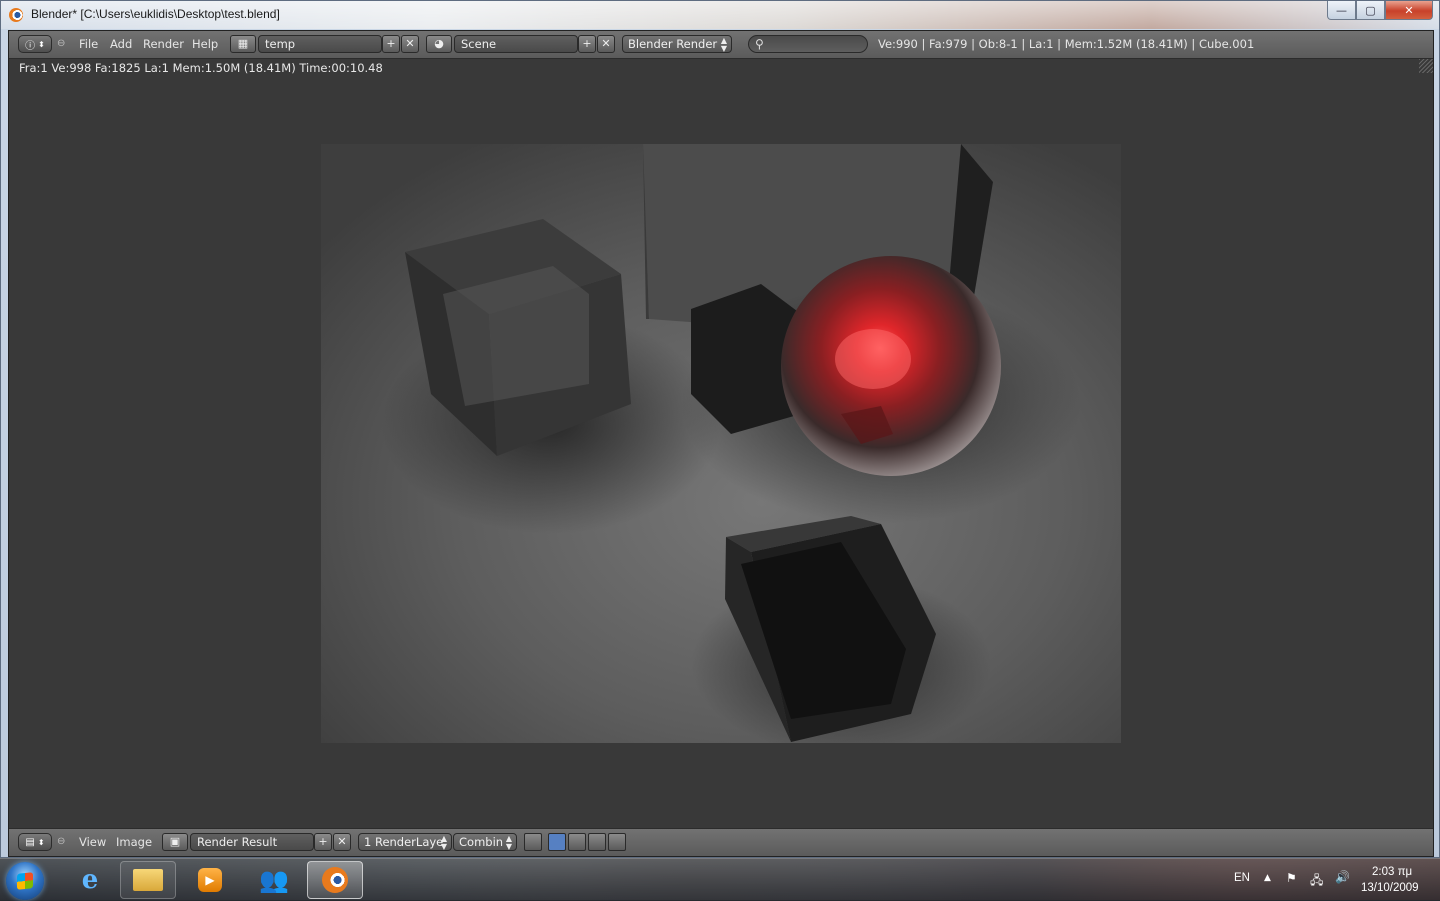 The image size is (1440, 901). I want to click on area-split-handle, so click(1426, 66).